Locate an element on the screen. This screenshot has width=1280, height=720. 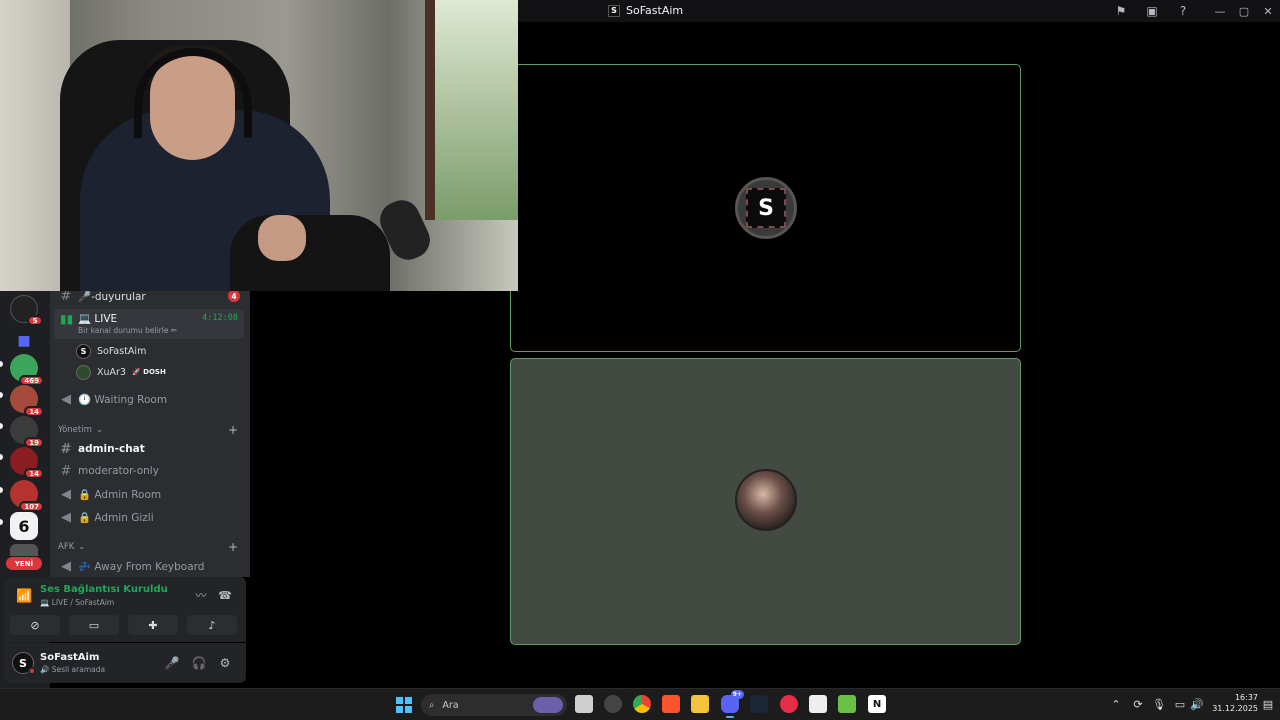
server-icon-6: 14 is located at coordinates (27, 463).